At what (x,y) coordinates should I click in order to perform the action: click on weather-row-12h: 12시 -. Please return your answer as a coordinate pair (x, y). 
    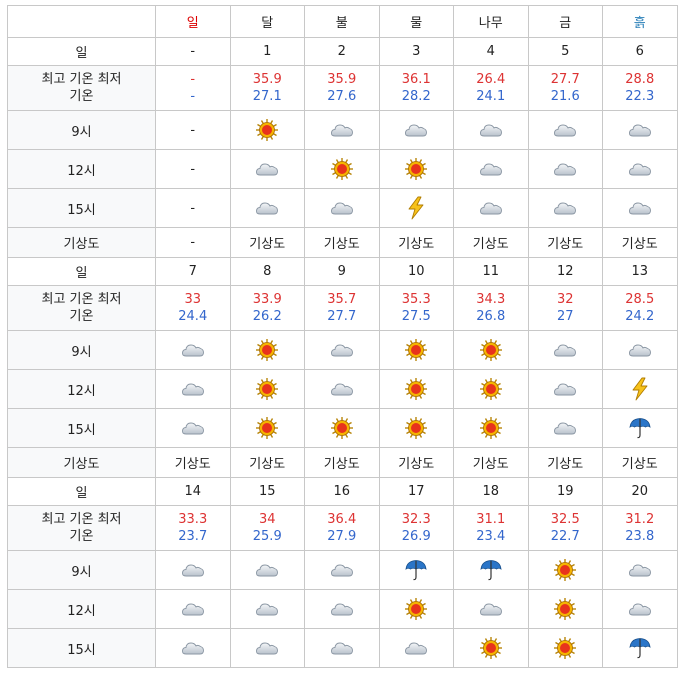
    Looking at the image, I should click on (342, 169).